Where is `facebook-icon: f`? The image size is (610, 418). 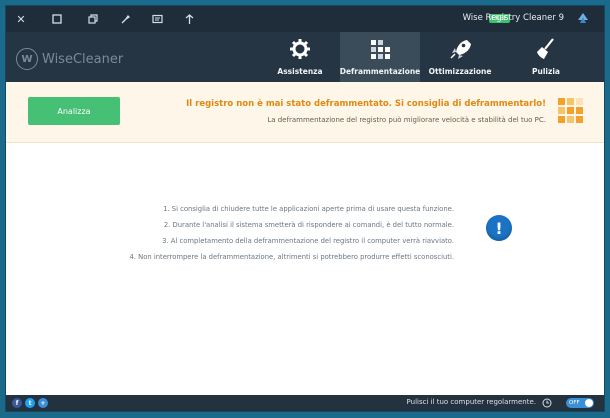 facebook-icon: f is located at coordinates (17, 403).